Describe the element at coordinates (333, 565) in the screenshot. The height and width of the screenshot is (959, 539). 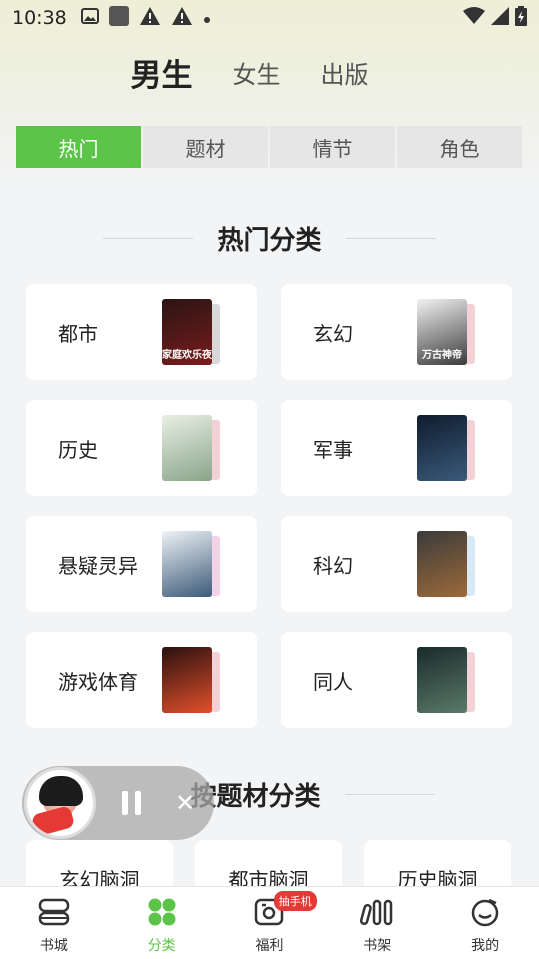
I see `category-label: 科幻` at that location.